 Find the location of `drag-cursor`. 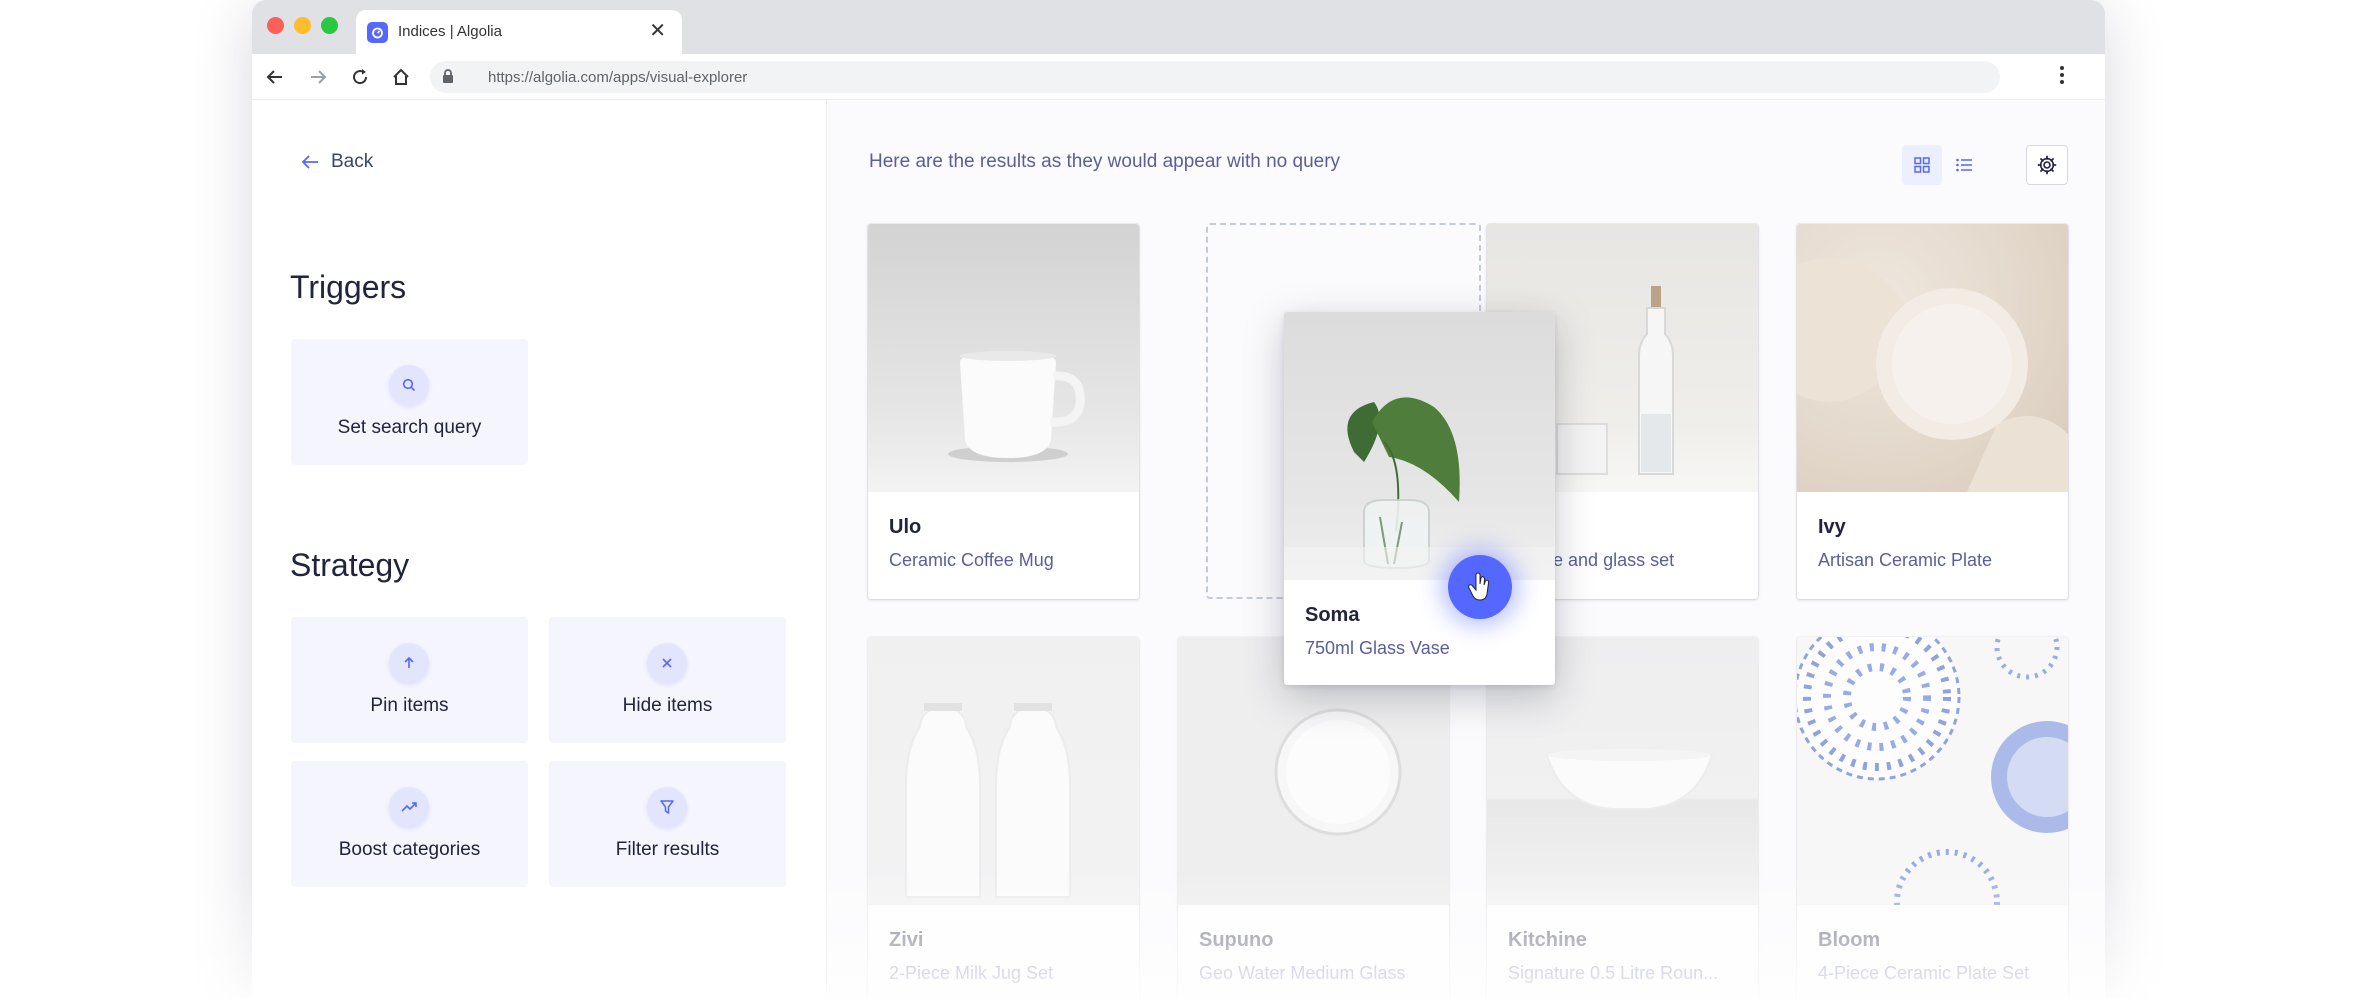

drag-cursor is located at coordinates (1478, 585).